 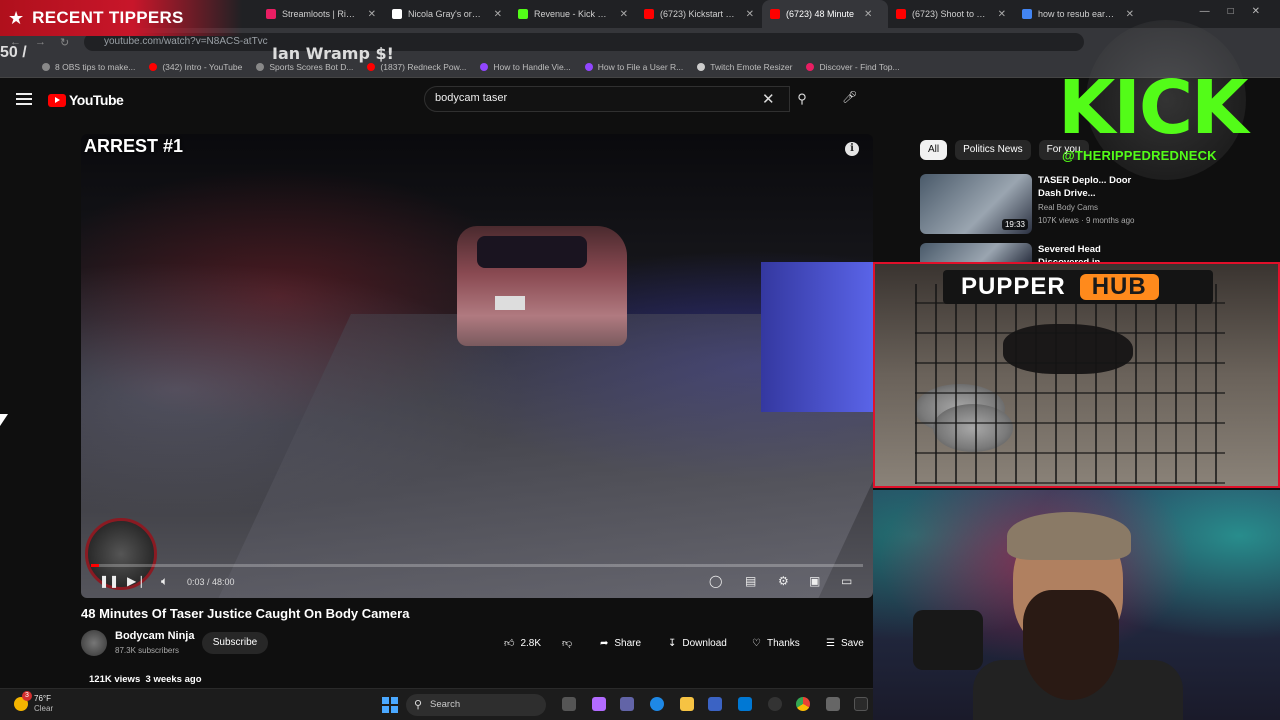 What do you see at coordinates (509, 643) in the screenshot?
I see `thumbs-up-icon: 👍︎` at bounding box center [509, 643].